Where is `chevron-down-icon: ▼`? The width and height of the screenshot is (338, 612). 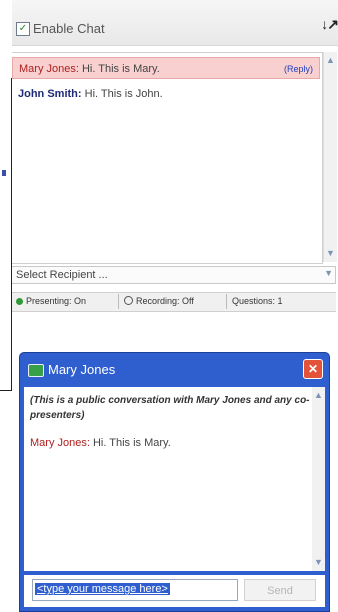 chevron-down-icon: ▼ is located at coordinates (328, 273).